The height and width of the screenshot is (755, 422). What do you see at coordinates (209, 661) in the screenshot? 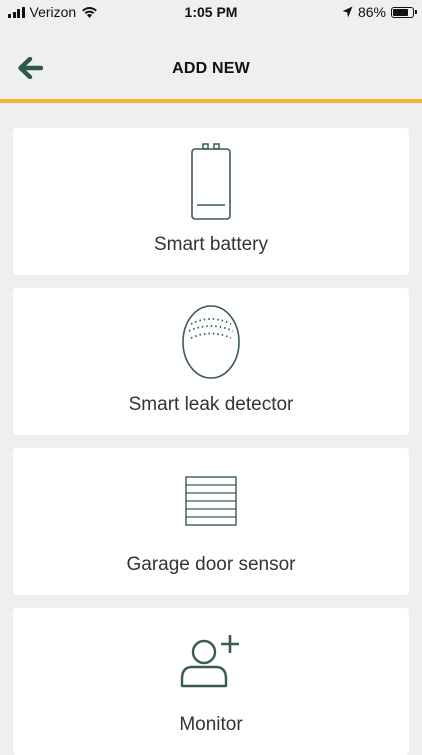
I see `add-person-icon` at bounding box center [209, 661].